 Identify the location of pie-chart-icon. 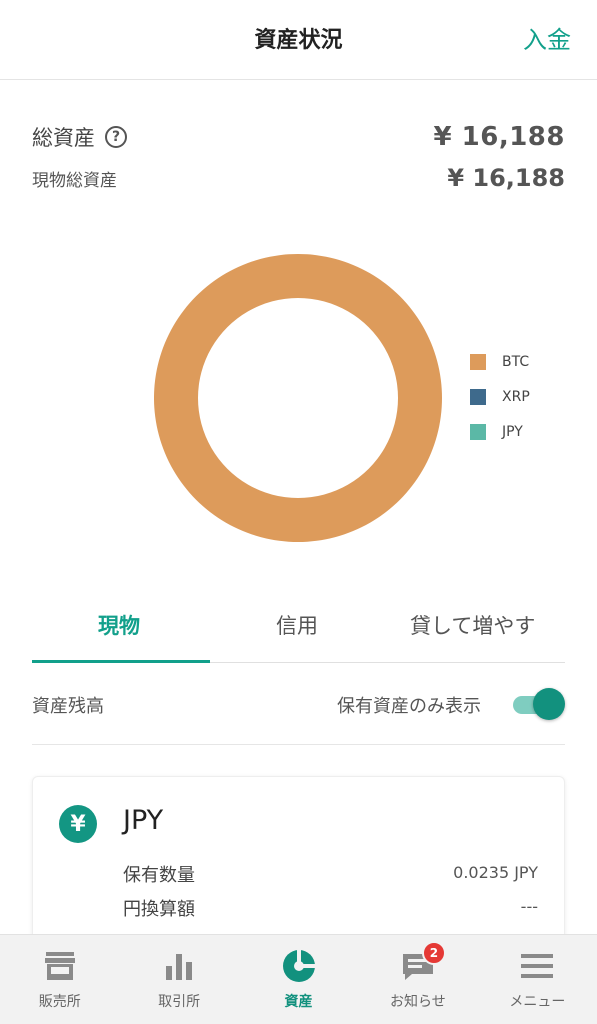
(298, 966).